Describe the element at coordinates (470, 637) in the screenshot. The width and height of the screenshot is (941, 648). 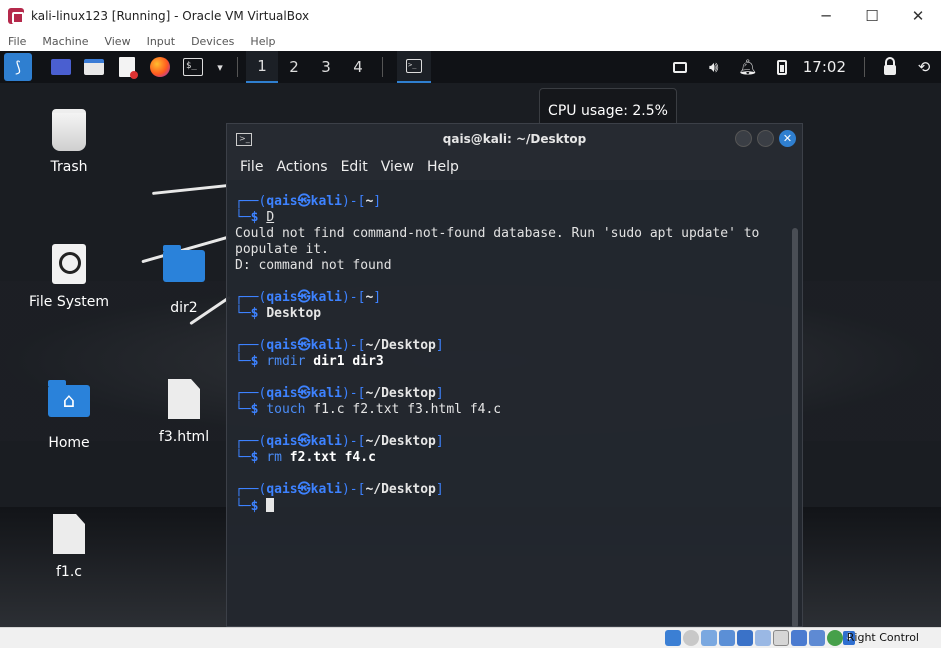
I see `host-status-bar: ⬇ Right Control` at that location.